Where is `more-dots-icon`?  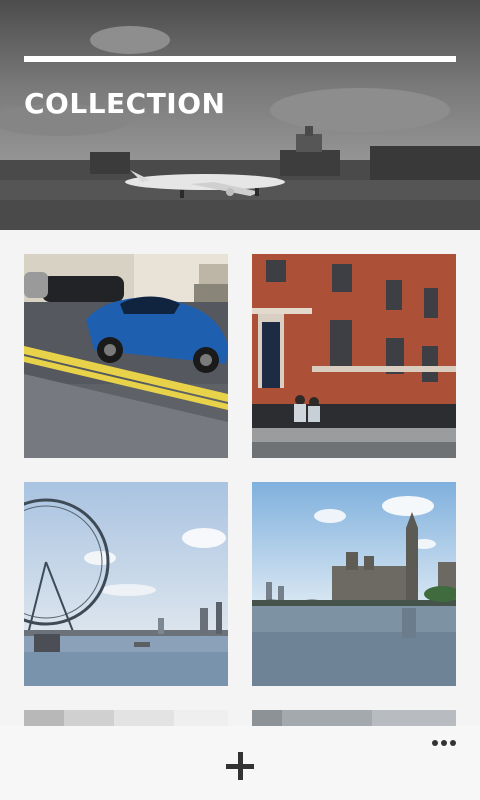 more-dots-icon is located at coordinates (444, 743).